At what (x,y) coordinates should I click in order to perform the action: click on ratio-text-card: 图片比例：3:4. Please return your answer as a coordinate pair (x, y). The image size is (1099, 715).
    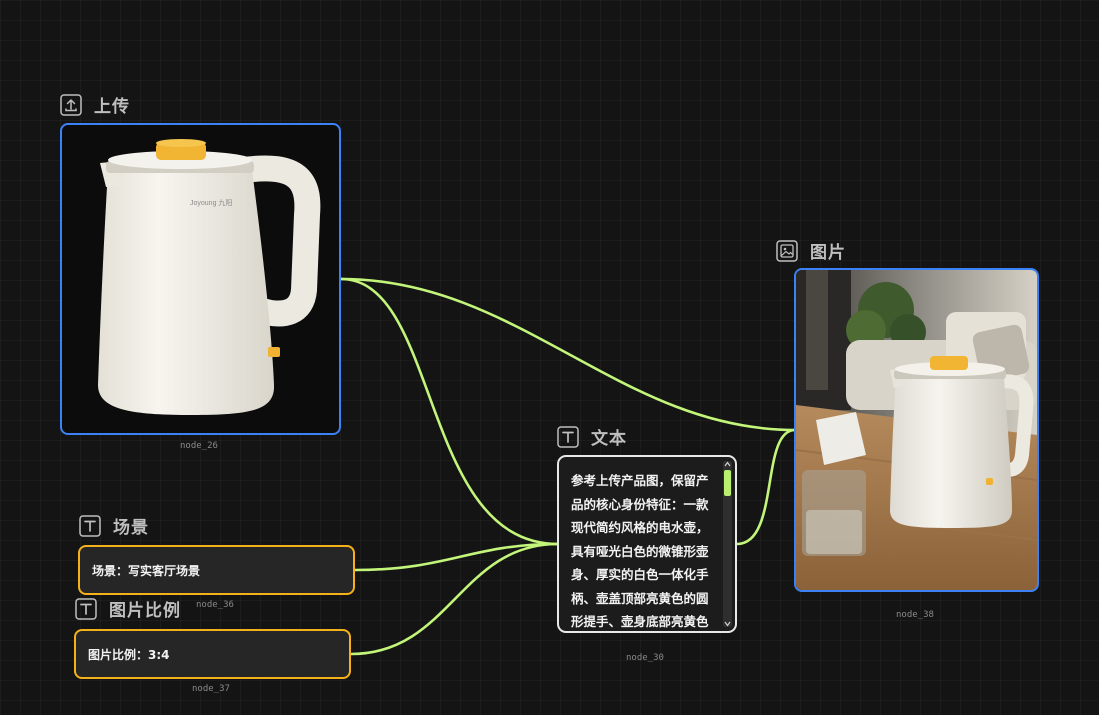
    Looking at the image, I should click on (212, 654).